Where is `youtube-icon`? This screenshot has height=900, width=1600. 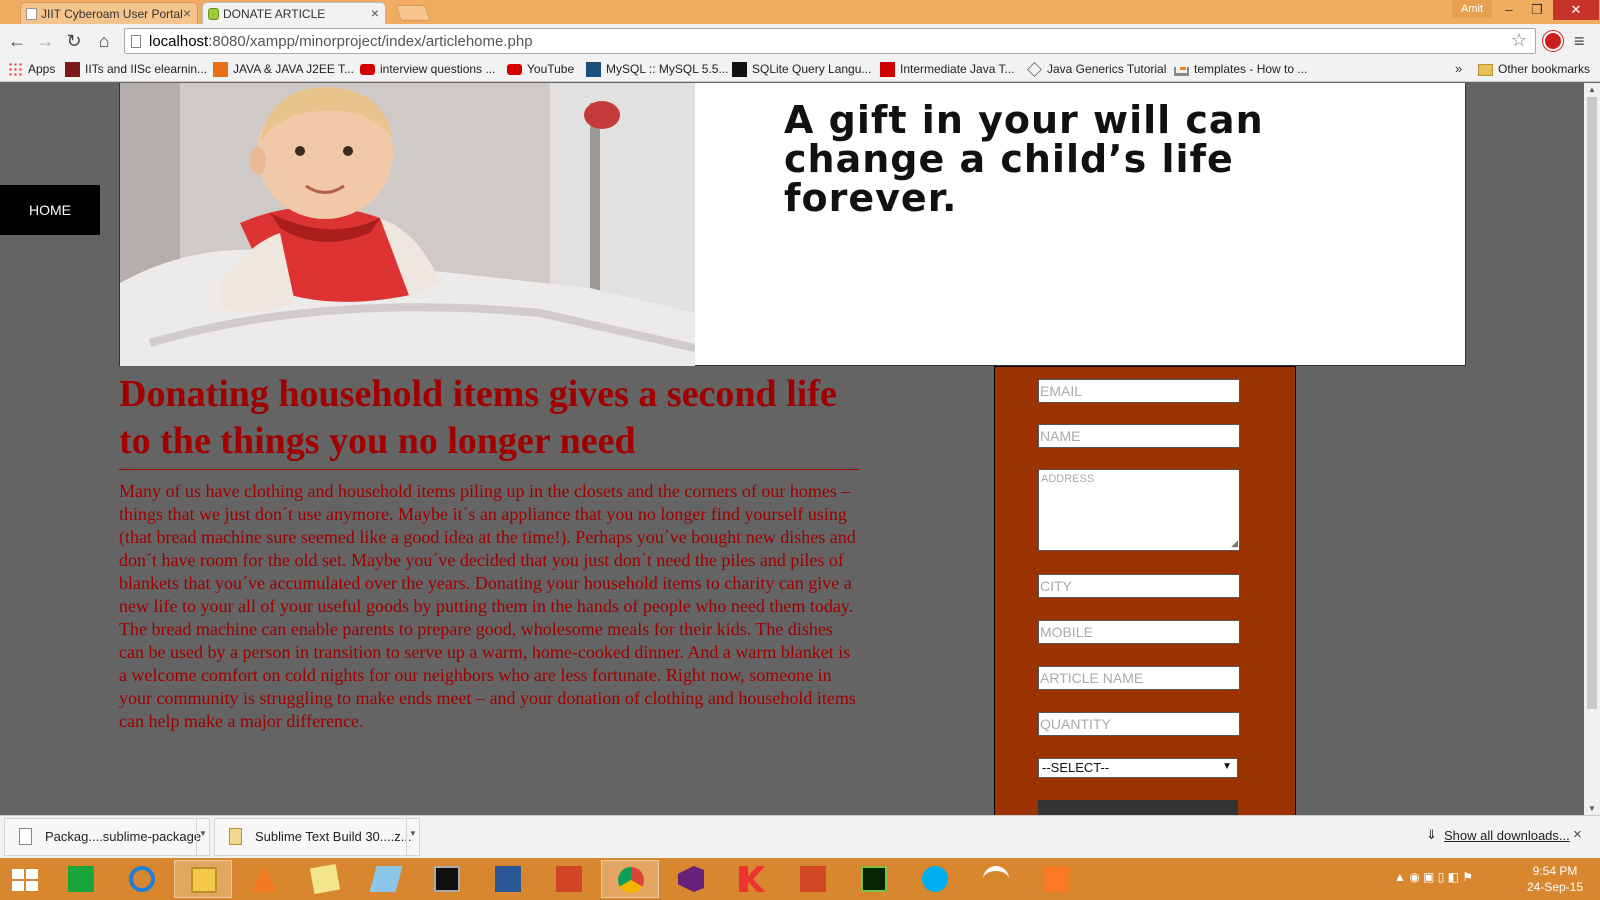 youtube-icon is located at coordinates (367, 69).